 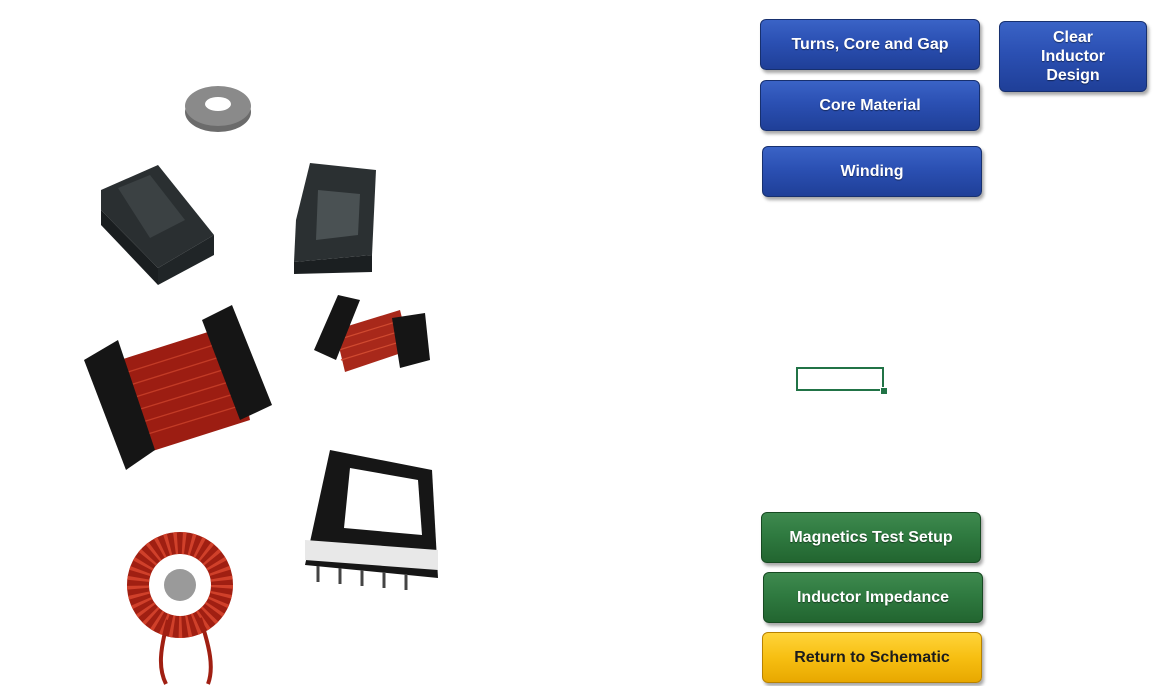 I want to click on magnetics-test-setup-button: Magnetics Test Setup, so click(x=871, y=537).